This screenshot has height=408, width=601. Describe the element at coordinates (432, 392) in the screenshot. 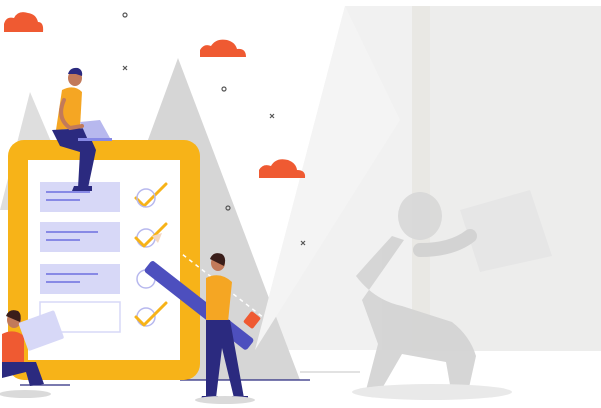

I see `ghost-figure-shadow` at that location.